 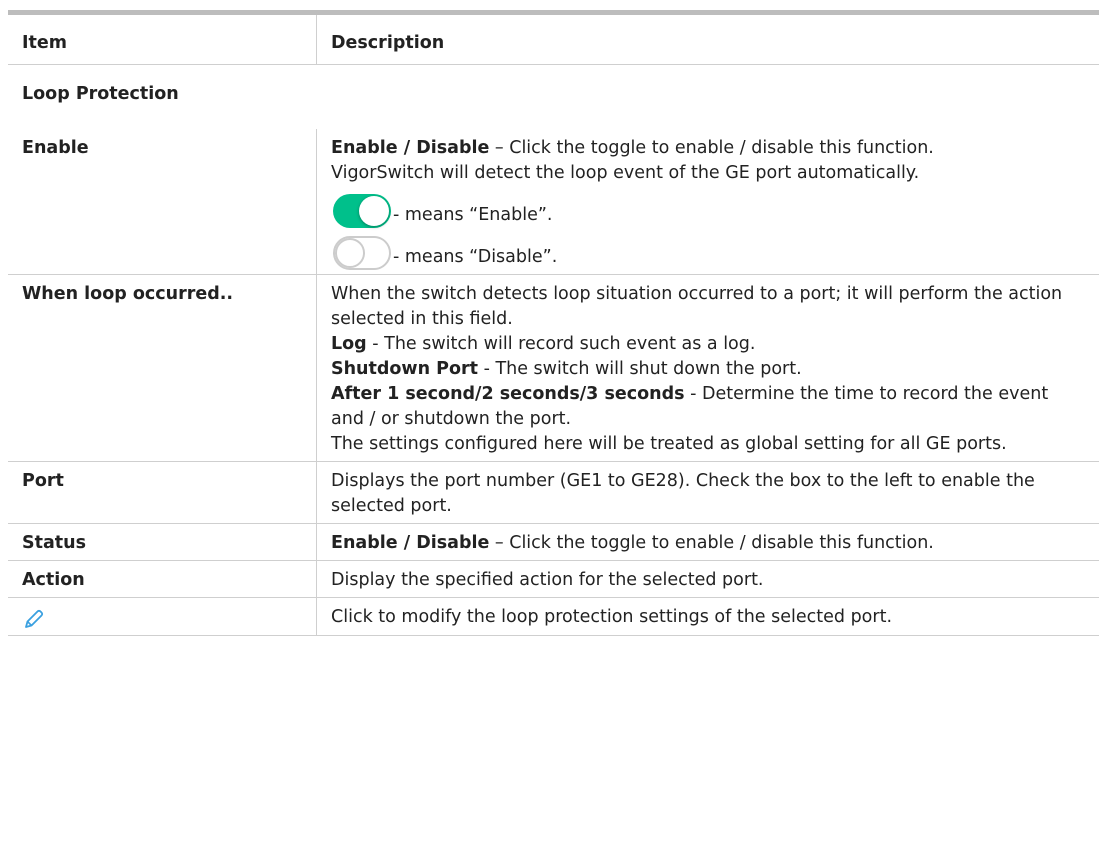 What do you see at coordinates (362, 253) in the screenshot?
I see `toggle-off-icon` at bounding box center [362, 253].